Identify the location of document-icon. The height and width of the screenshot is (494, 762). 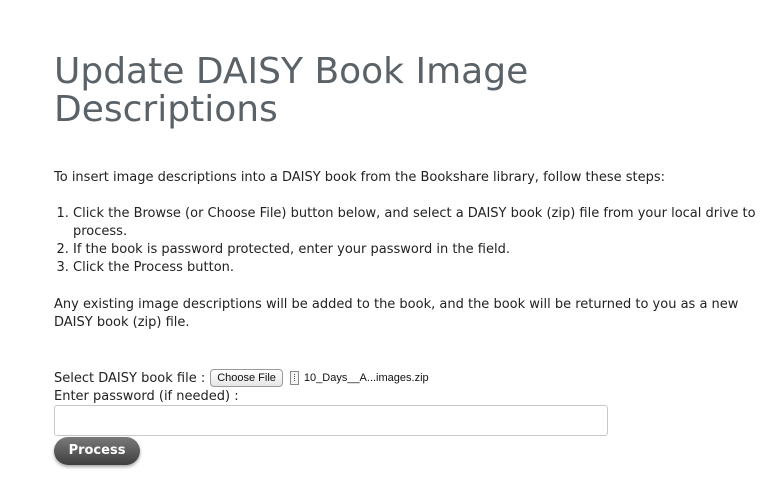
(294, 378).